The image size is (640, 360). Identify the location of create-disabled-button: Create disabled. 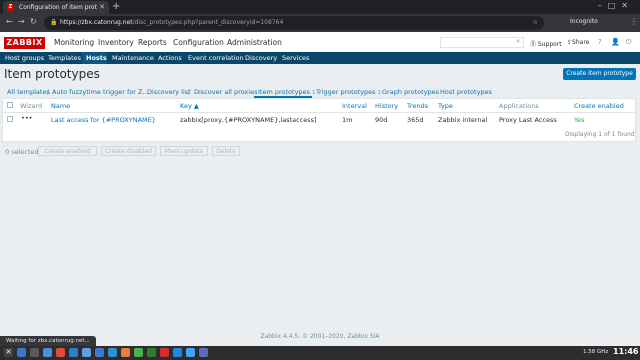
(128, 151).